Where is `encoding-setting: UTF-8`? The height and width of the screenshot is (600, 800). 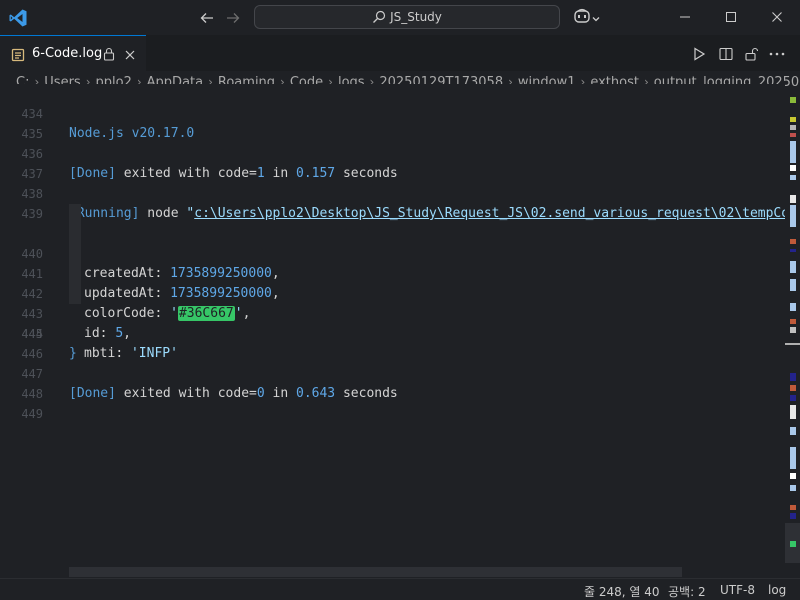 encoding-setting: UTF-8 is located at coordinates (737, 590).